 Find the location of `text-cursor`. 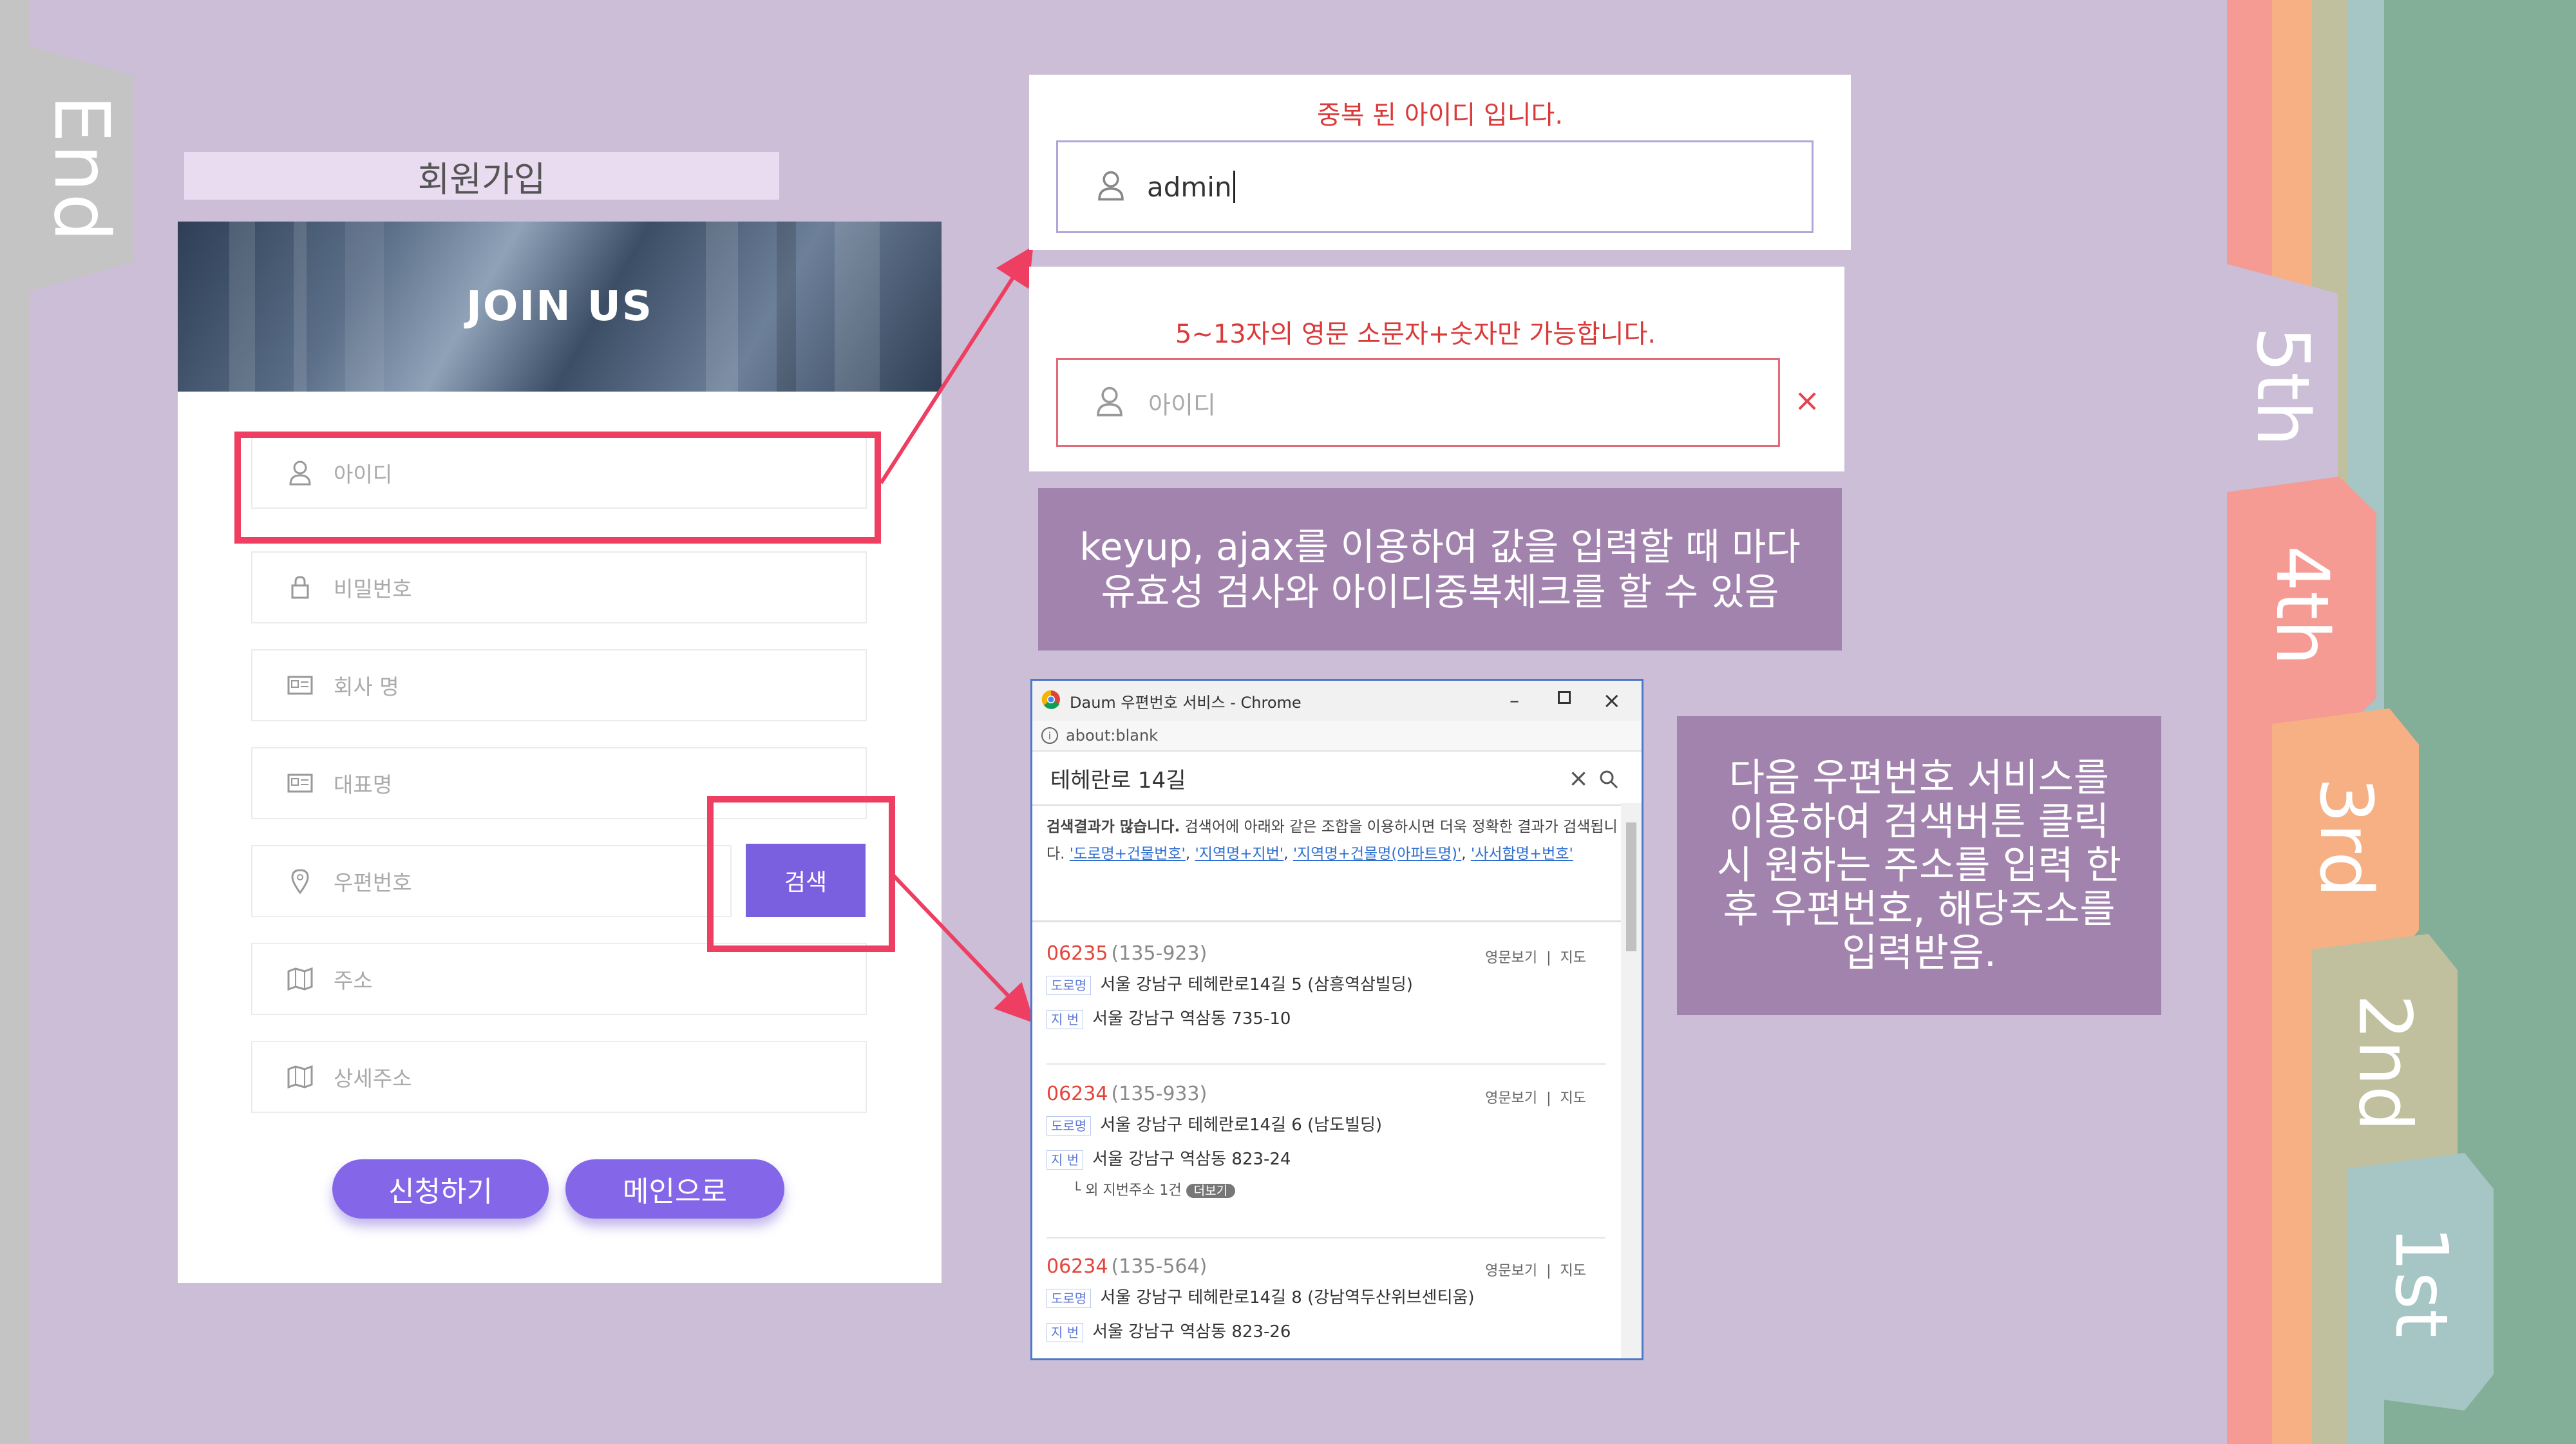

text-cursor is located at coordinates (1234, 187).